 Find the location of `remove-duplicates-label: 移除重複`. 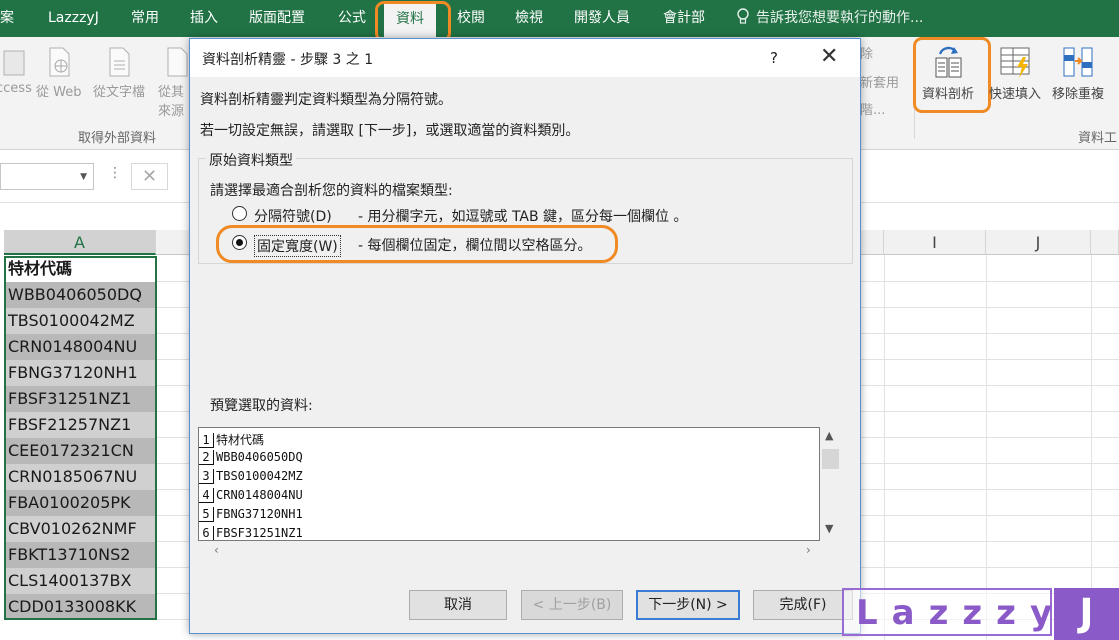

remove-duplicates-label: 移除重複 is located at coordinates (1078, 94).